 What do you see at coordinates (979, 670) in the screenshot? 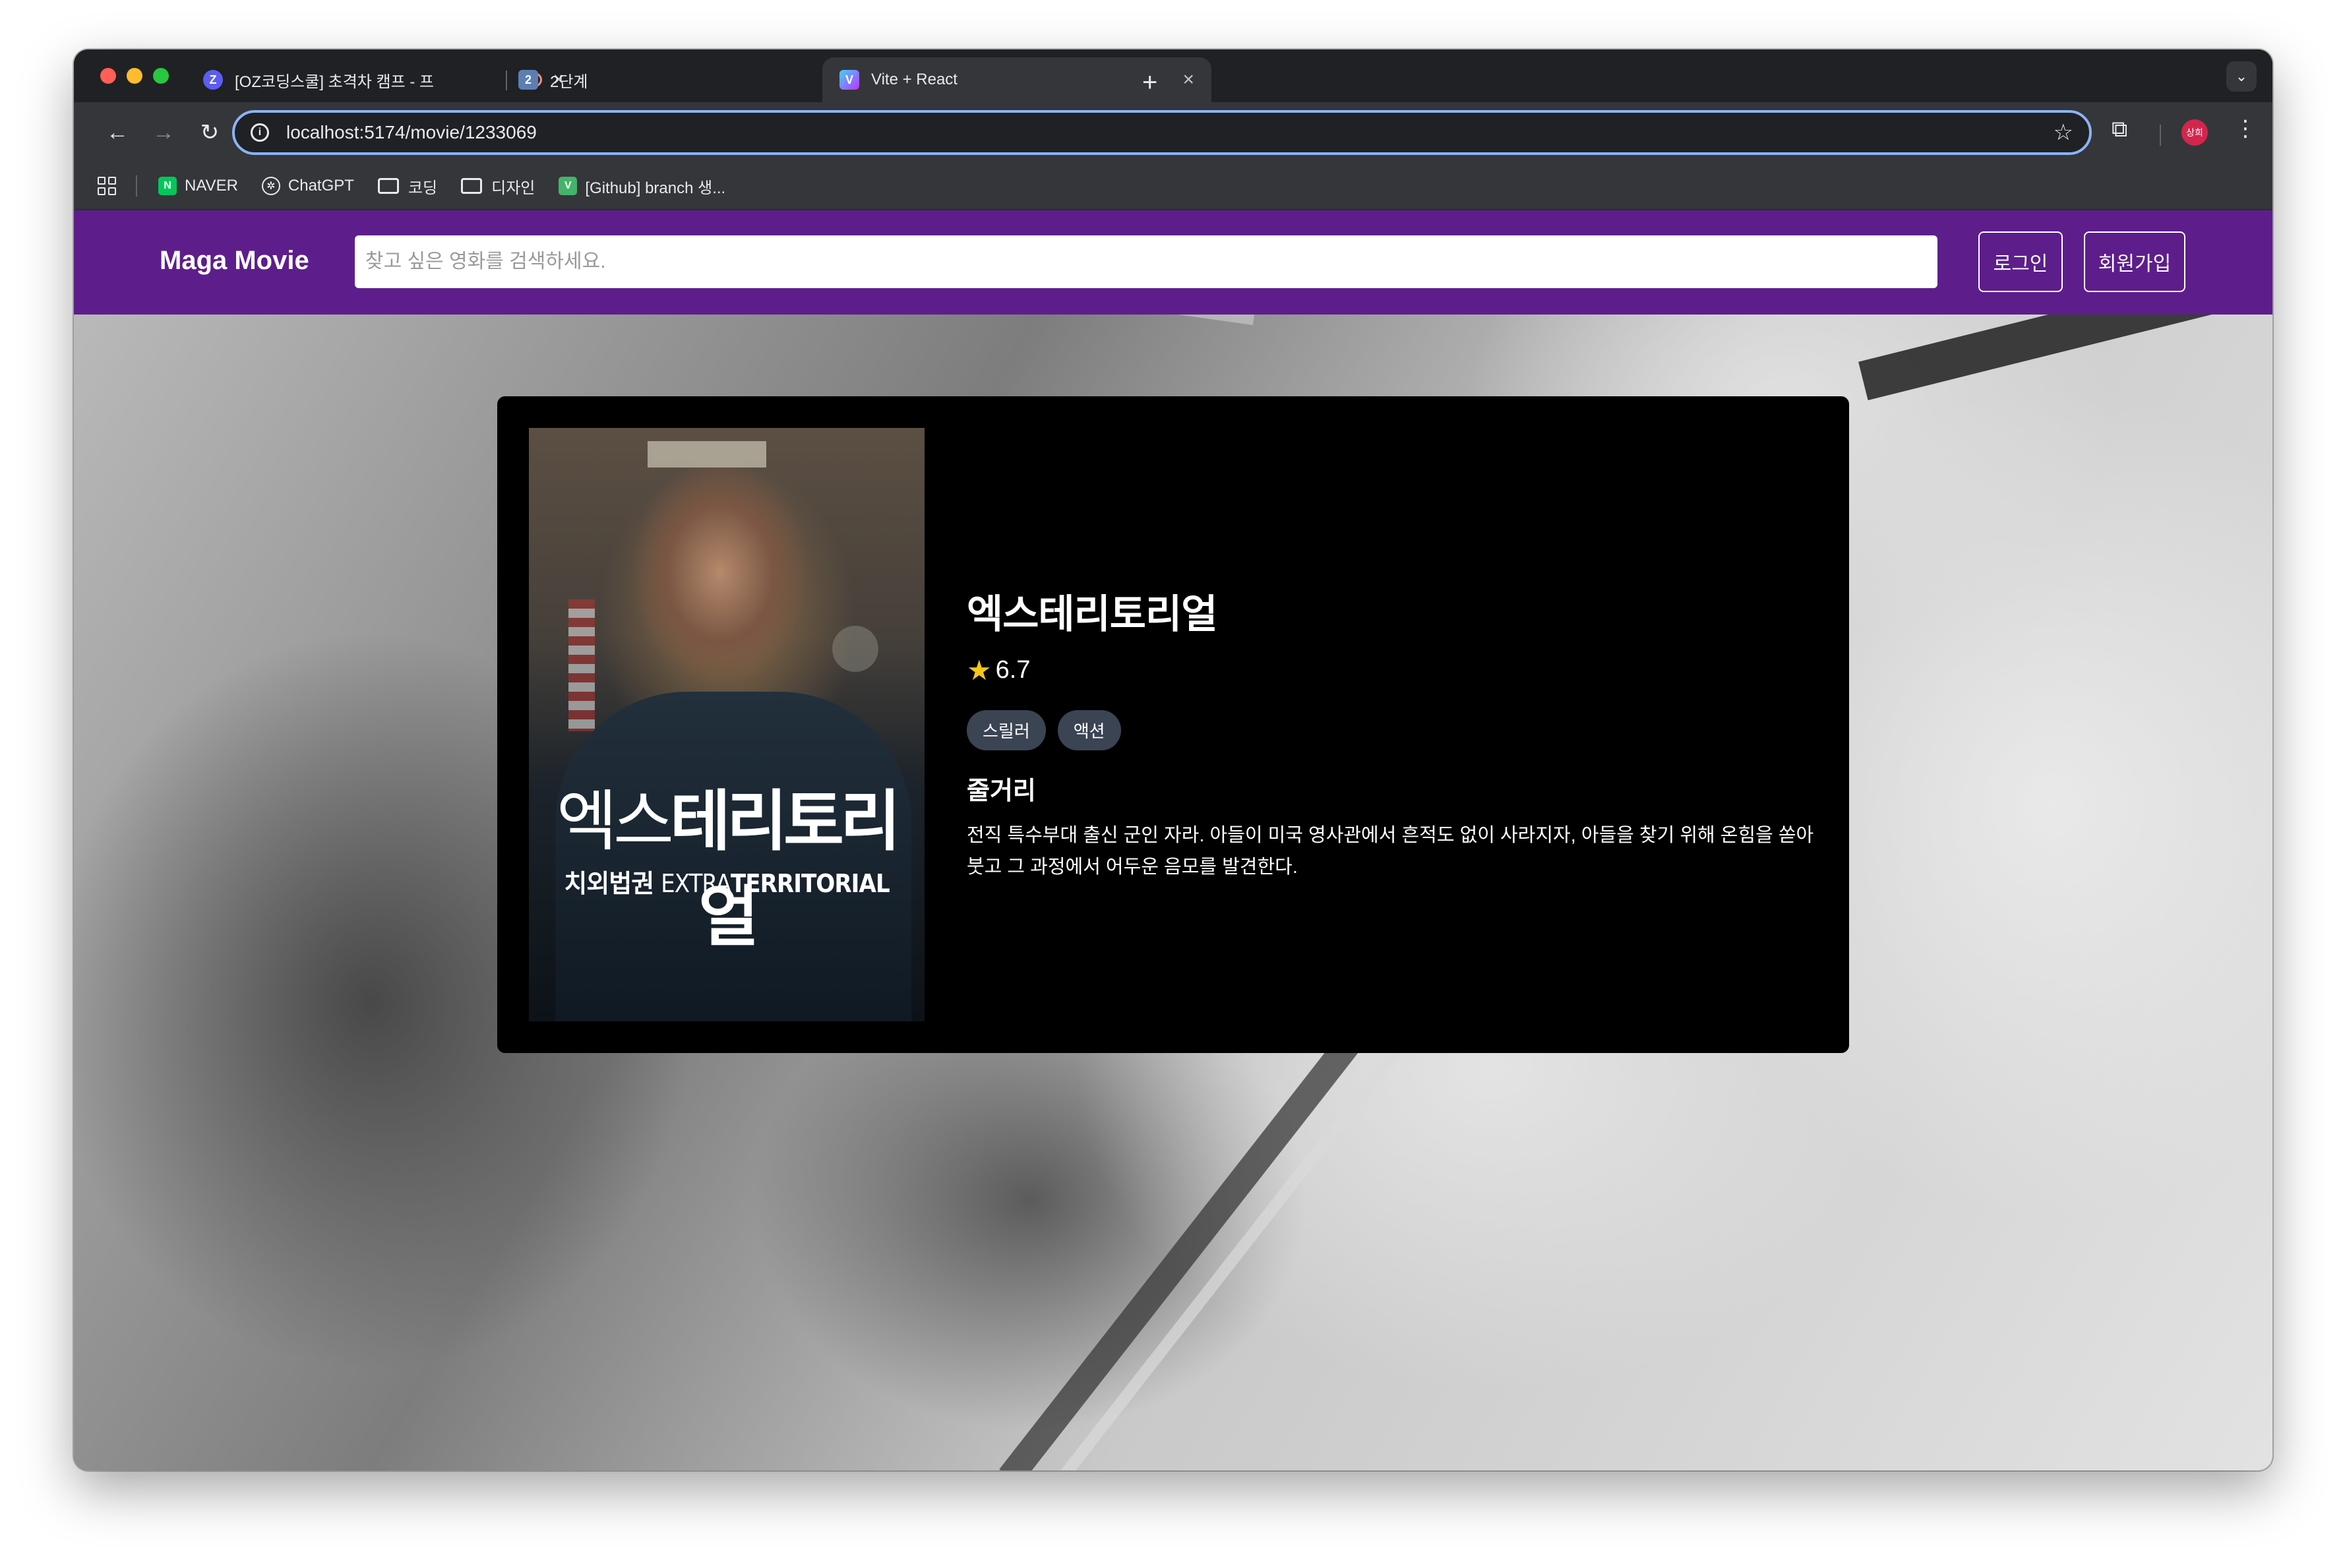
I see `star-icon: ★` at bounding box center [979, 670].